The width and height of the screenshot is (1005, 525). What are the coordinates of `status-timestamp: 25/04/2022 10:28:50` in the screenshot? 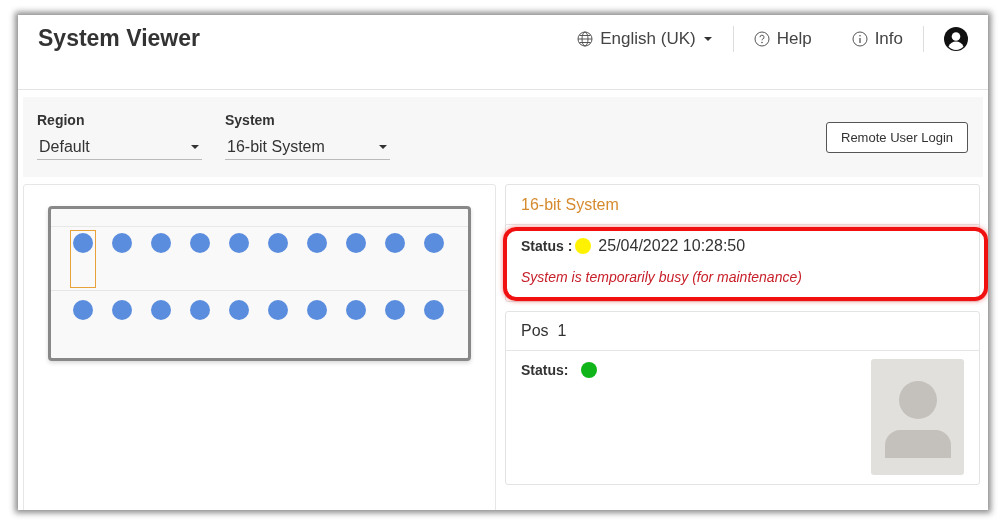 It's located at (672, 246).